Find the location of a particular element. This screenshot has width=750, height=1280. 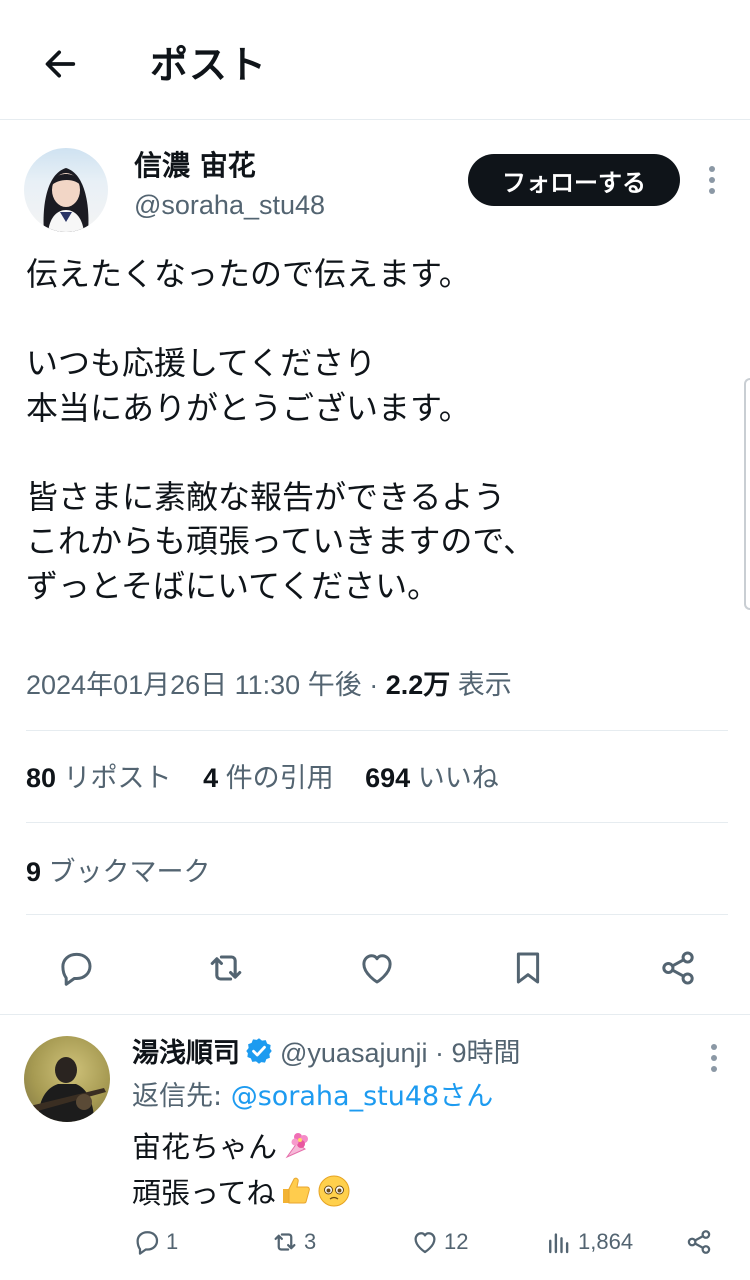

post-line: 伝えたくなったので伝えます。 is located at coordinates (248, 274).